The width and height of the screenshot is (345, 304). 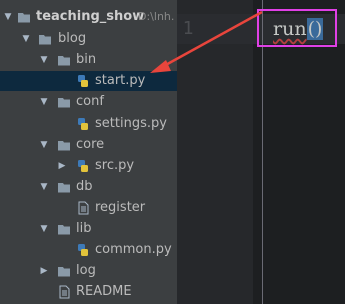 I want to click on tree-row-bin: ▼ bin, so click(x=88, y=60).